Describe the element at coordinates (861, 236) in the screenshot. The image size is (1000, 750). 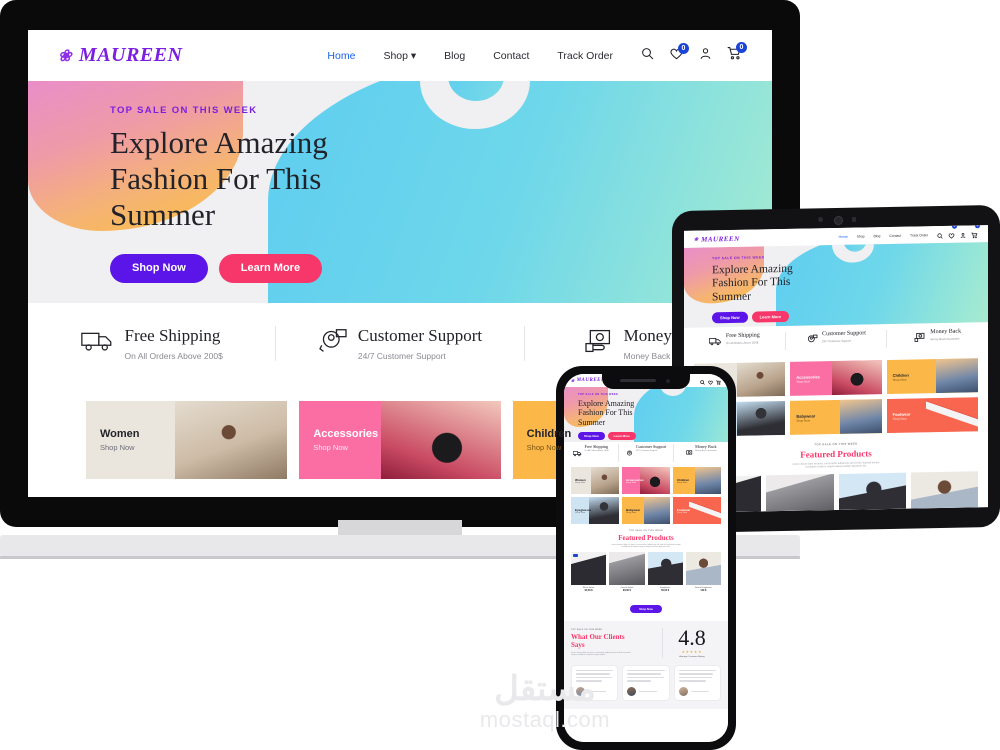
I see `nav-item-shop: Shop` at that location.